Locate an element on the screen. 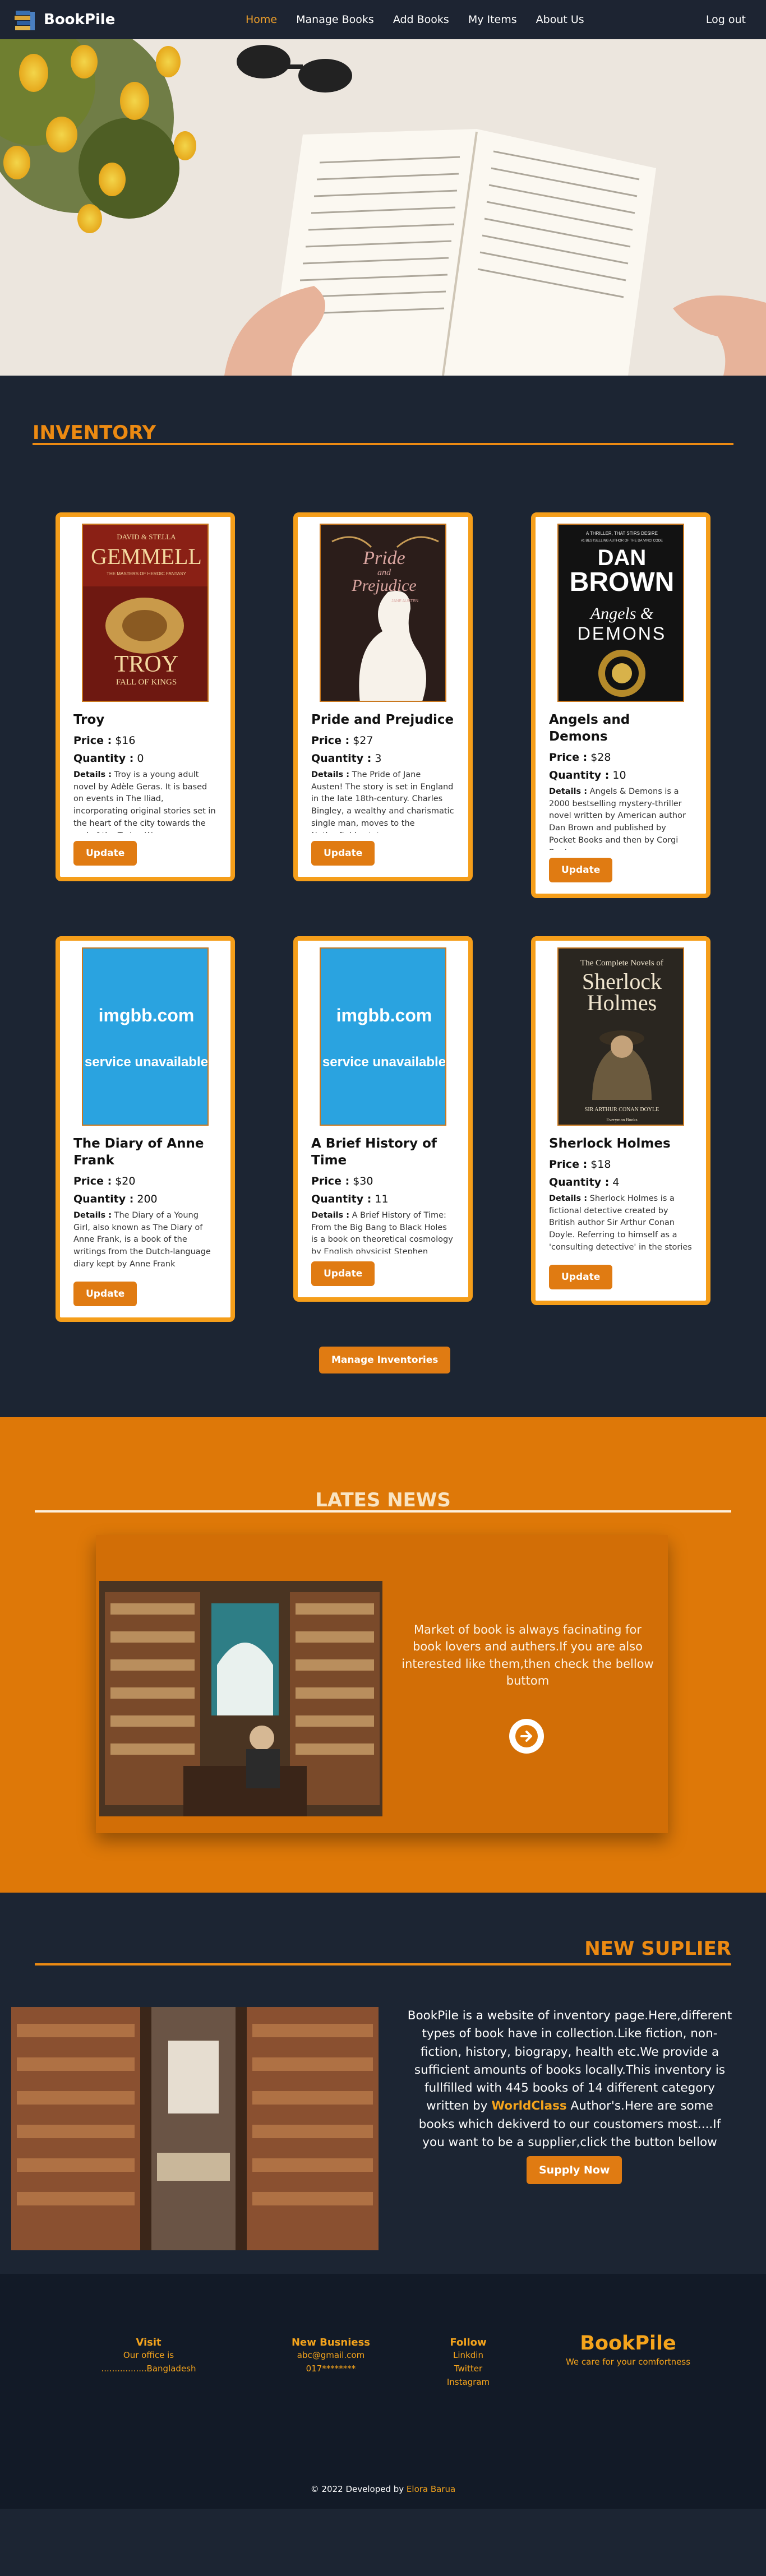  author-name: Elora Barua is located at coordinates (431, 2489).